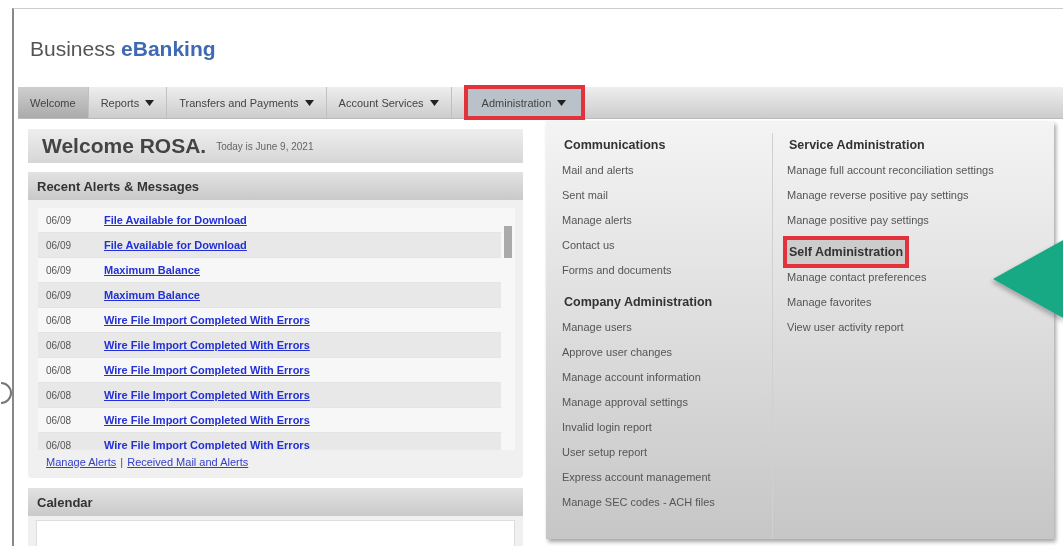  I want to click on menu-item: Forms and documents, so click(617, 269).